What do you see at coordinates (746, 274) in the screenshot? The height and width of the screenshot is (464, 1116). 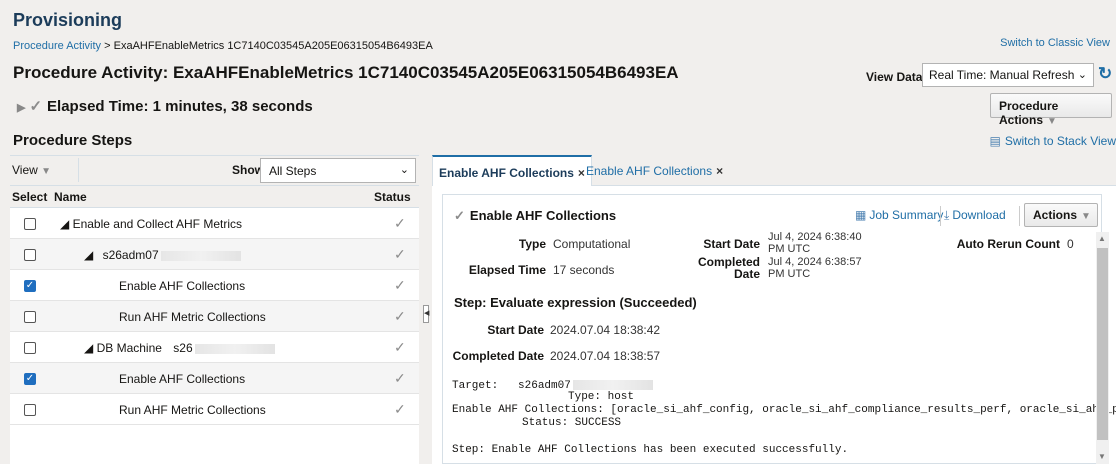 I see `completed-date-label-line2: Date` at bounding box center [746, 274].